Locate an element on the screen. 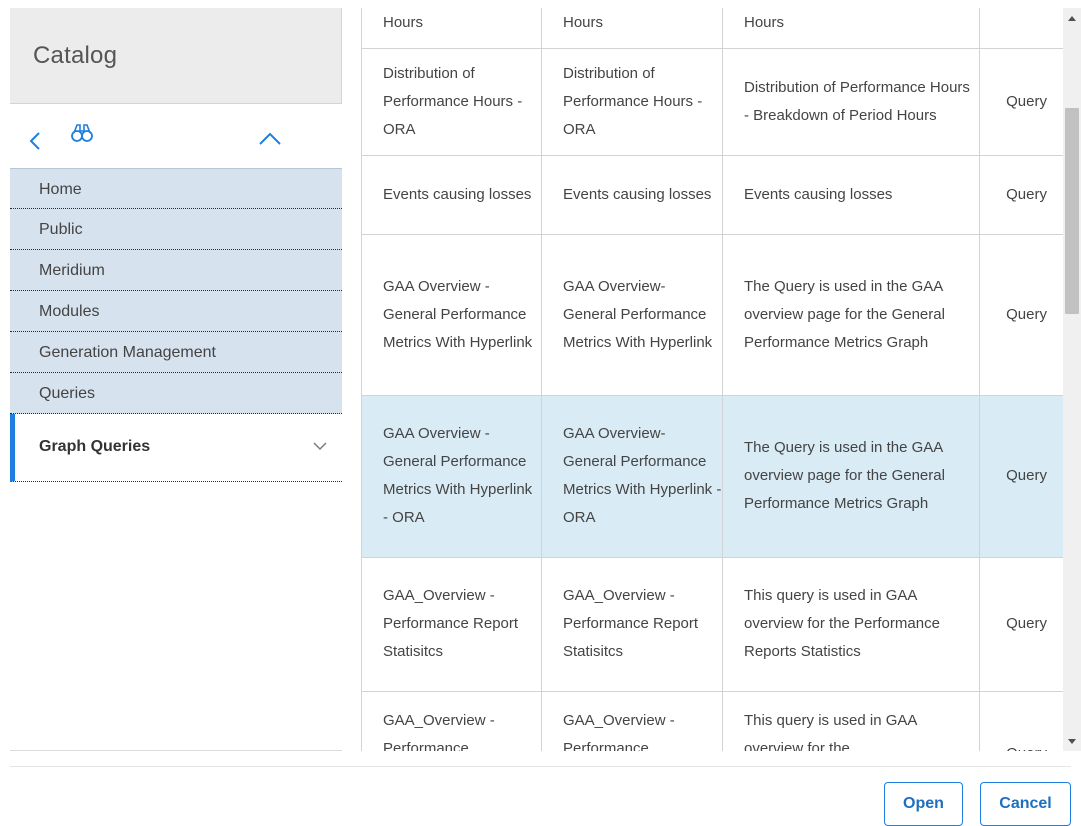  cell-name: Hours is located at coordinates (451, 28).